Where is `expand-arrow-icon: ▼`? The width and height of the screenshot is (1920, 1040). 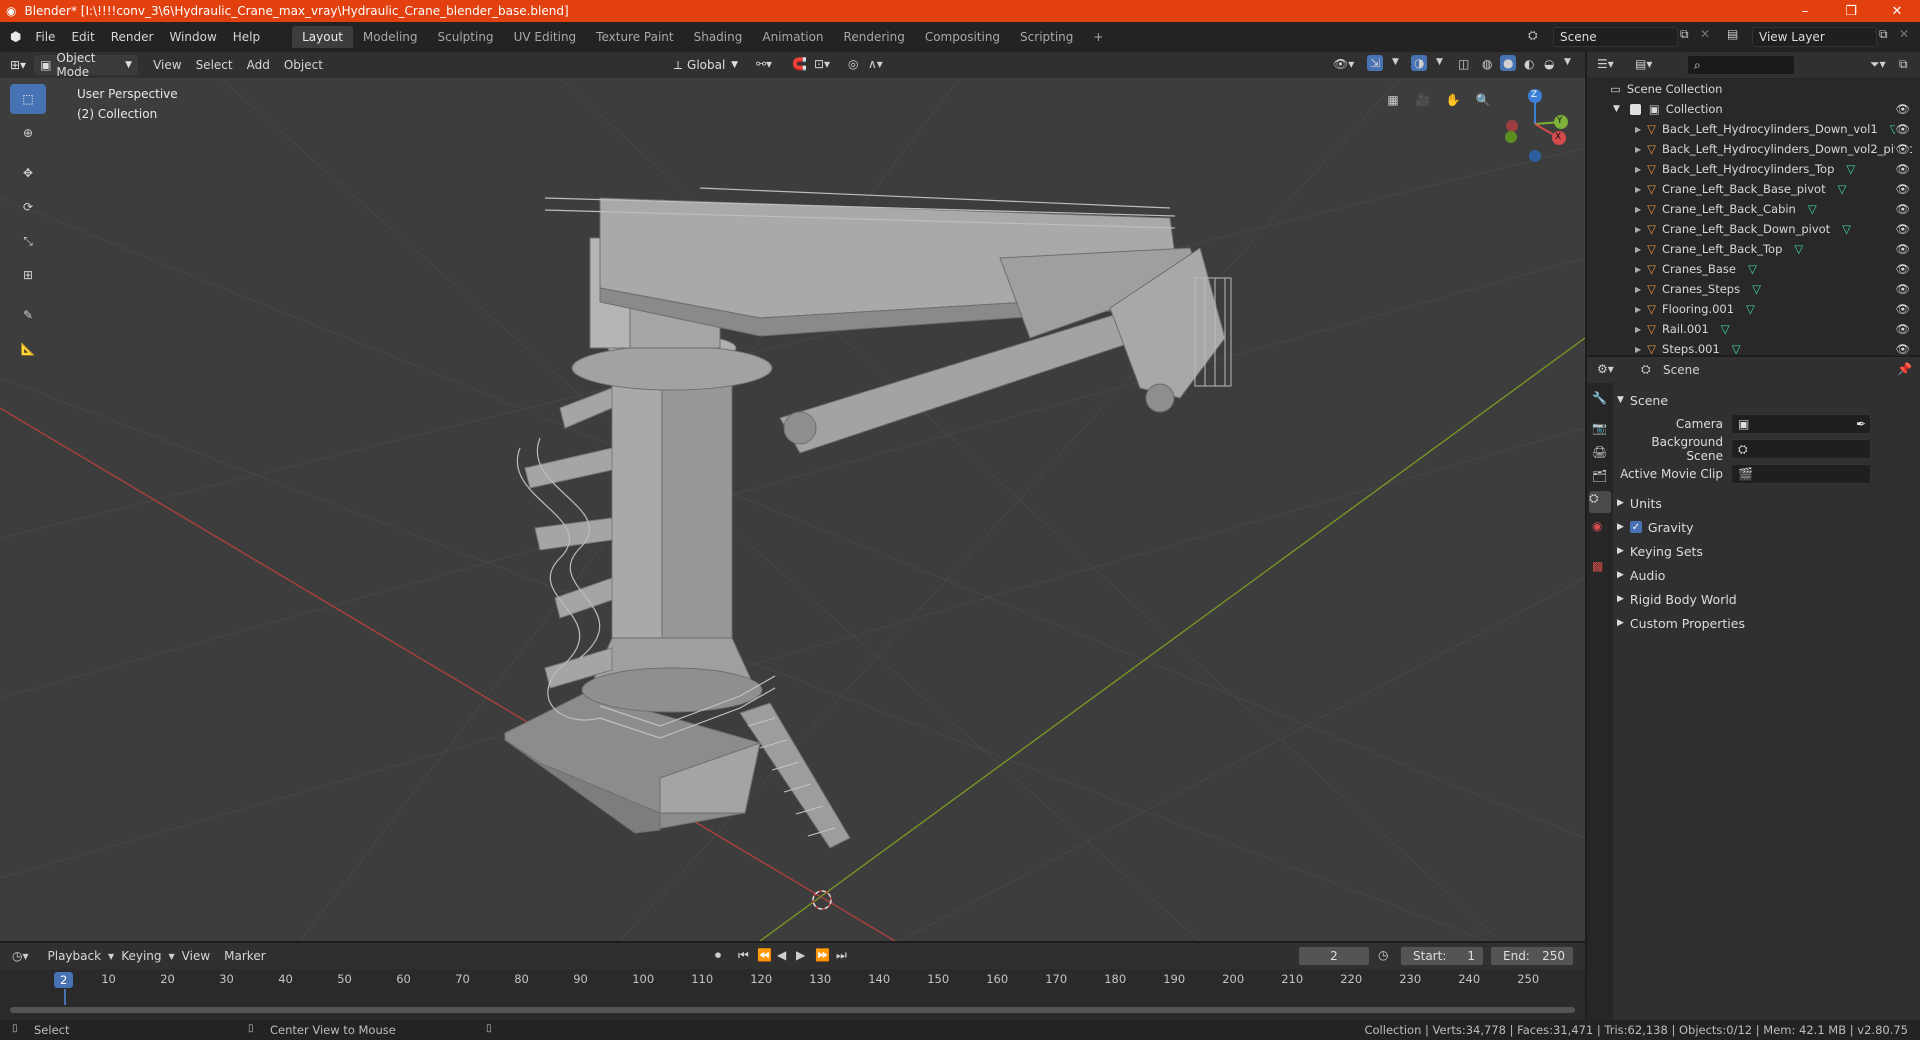 expand-arrow-icon: ▼ is located at coordinates (1616, 109).